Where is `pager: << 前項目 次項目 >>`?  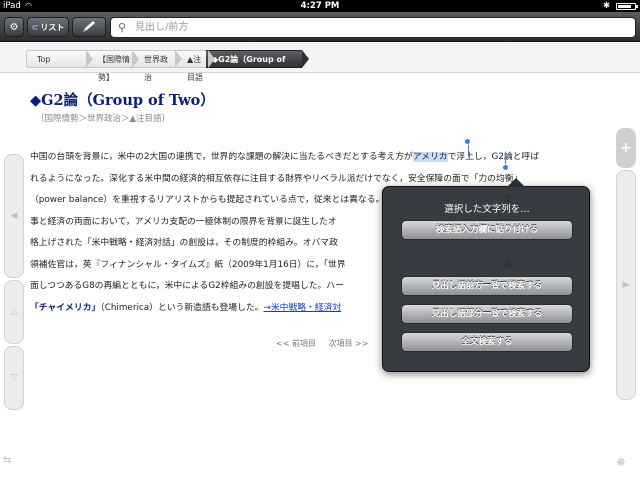 pager: << 前項目 次項目 >> is located at coordinates (327, 343).